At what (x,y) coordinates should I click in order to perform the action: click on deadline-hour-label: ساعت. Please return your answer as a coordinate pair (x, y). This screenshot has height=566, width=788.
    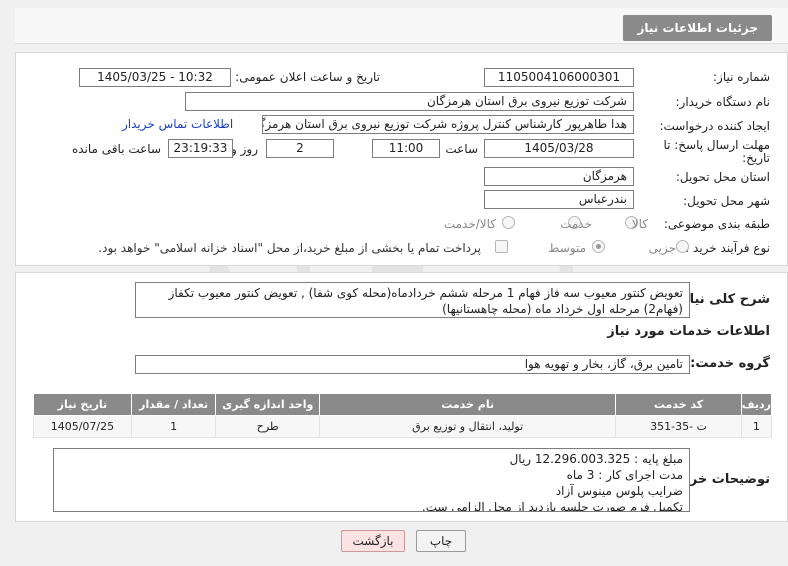
    Looking at the image, I should click on (461, 149).